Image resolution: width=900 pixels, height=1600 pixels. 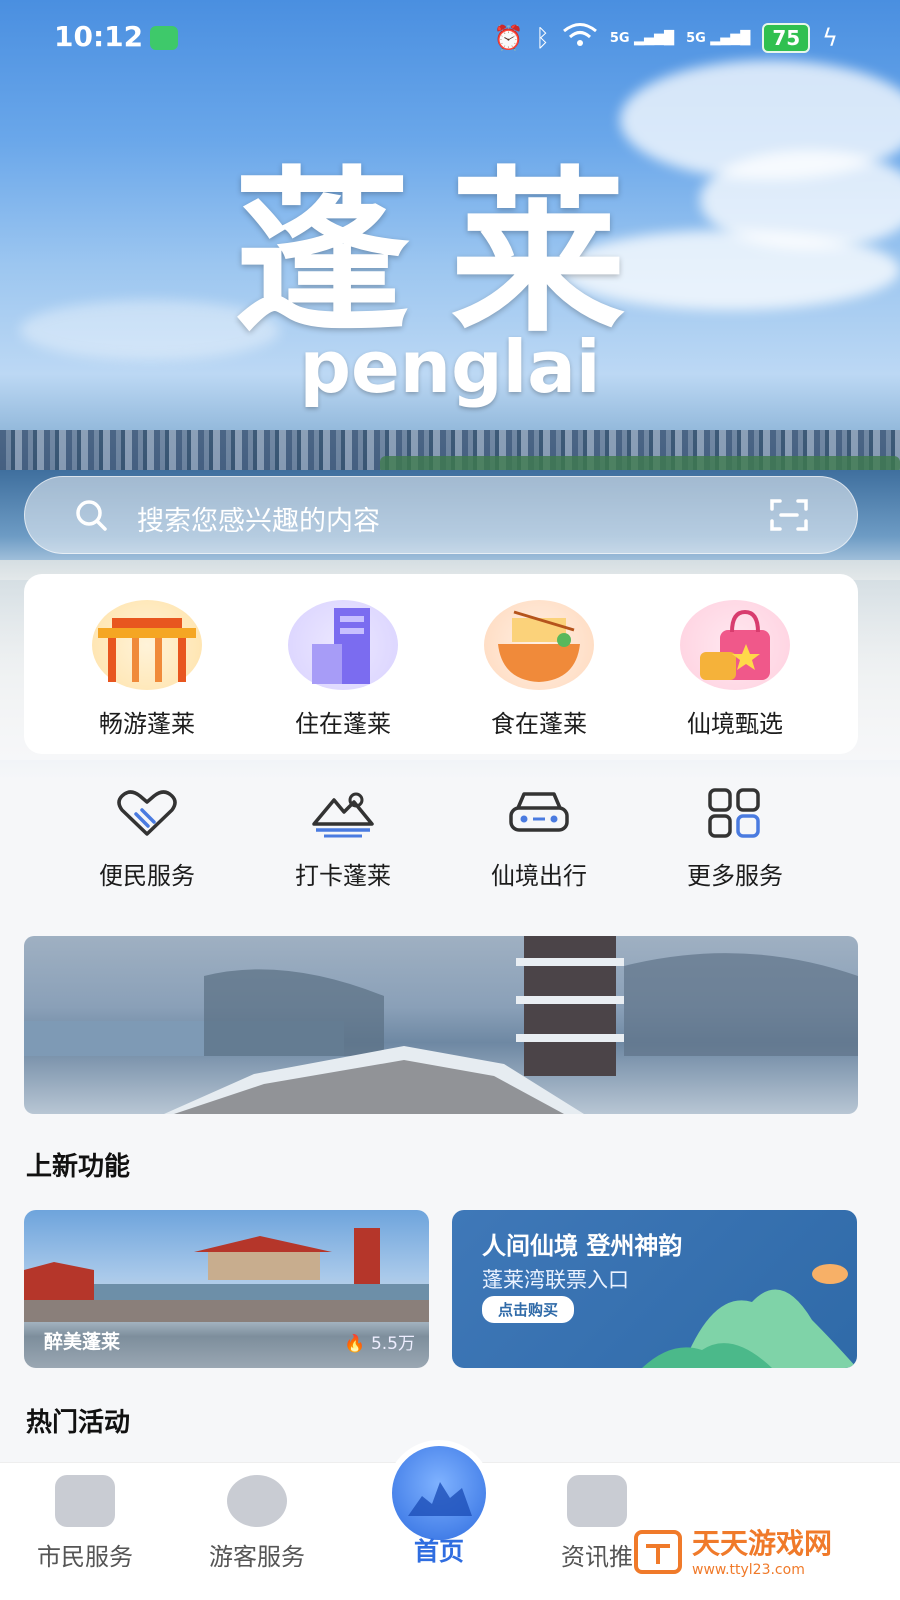 I want to click on section-title-new-features: 上新功能, so click(x=78, y=1167).